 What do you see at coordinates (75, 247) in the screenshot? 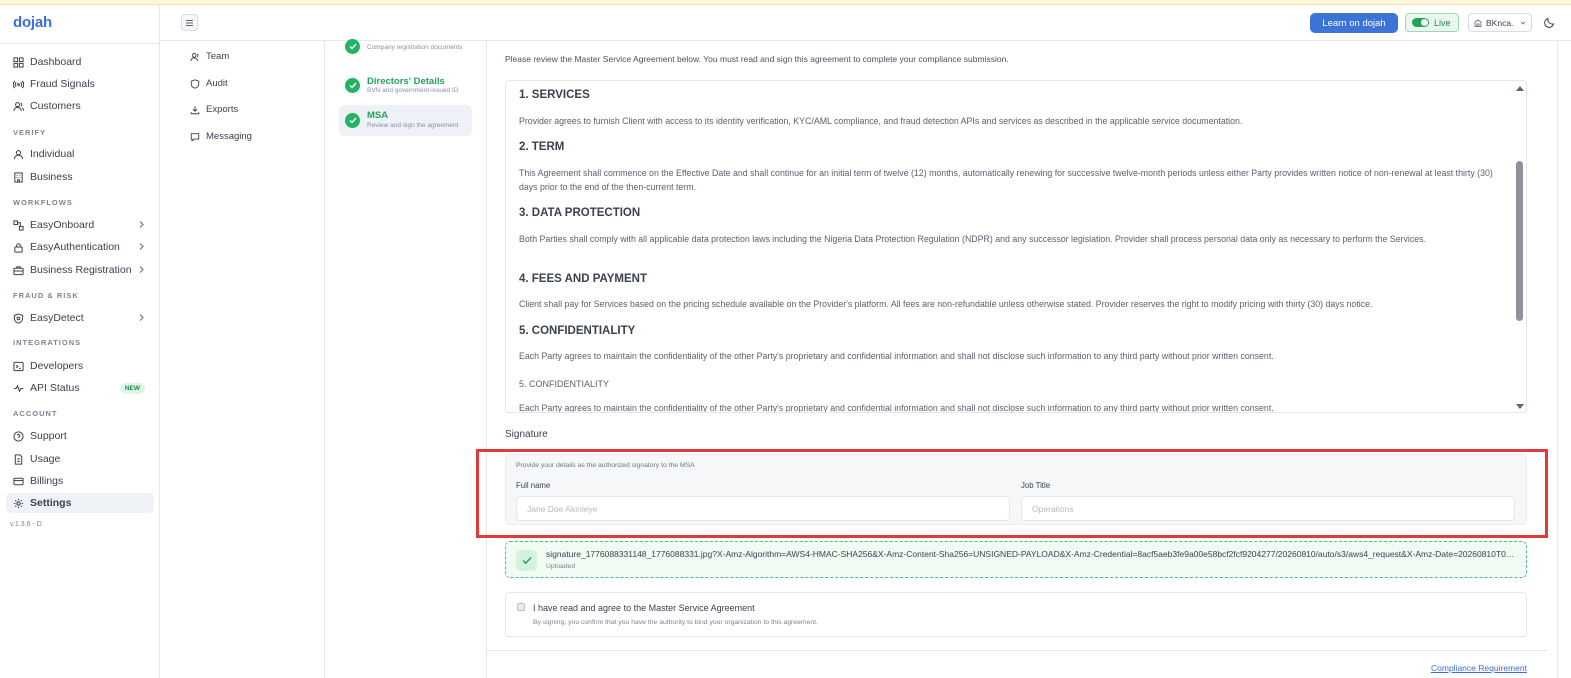
I see `sidebar-item-label: EasyAuthentication` at bounding box center [75, 247].